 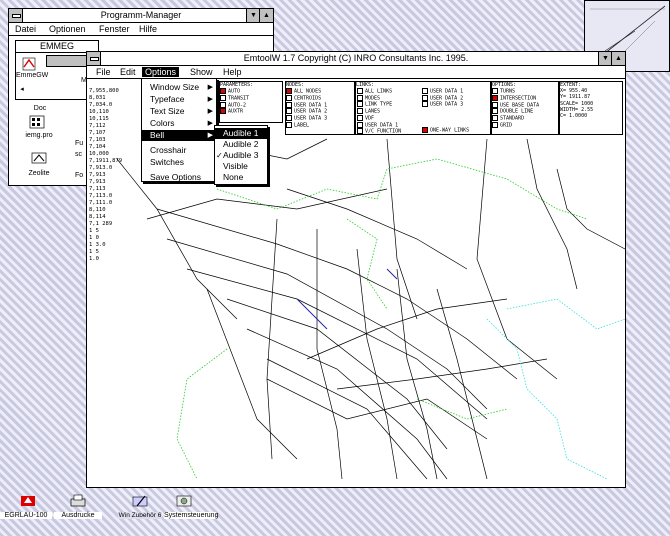 I want to click on legend-item: ALL LINKS, so click(x=379, y=91).